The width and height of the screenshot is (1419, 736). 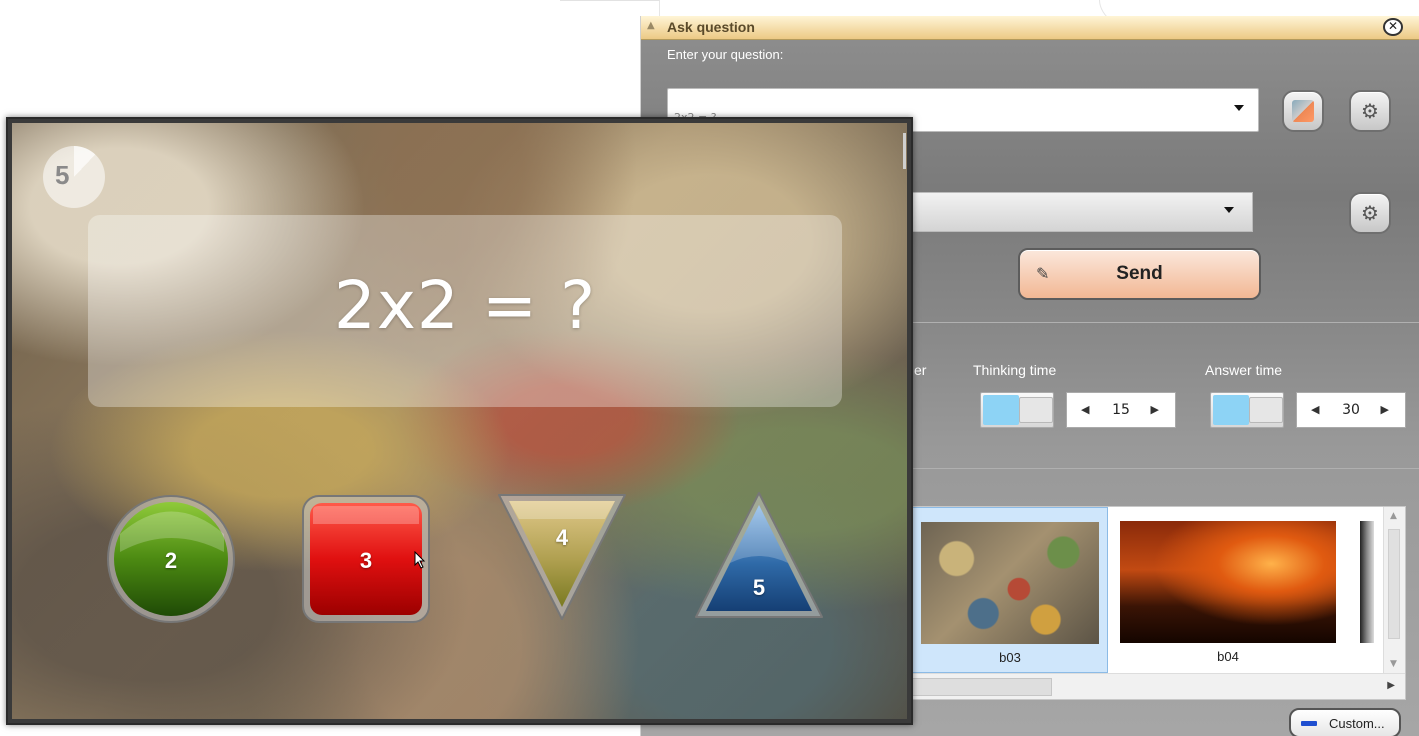 I want to click on thinking-time-toggle, so click(x=1017, y=410).